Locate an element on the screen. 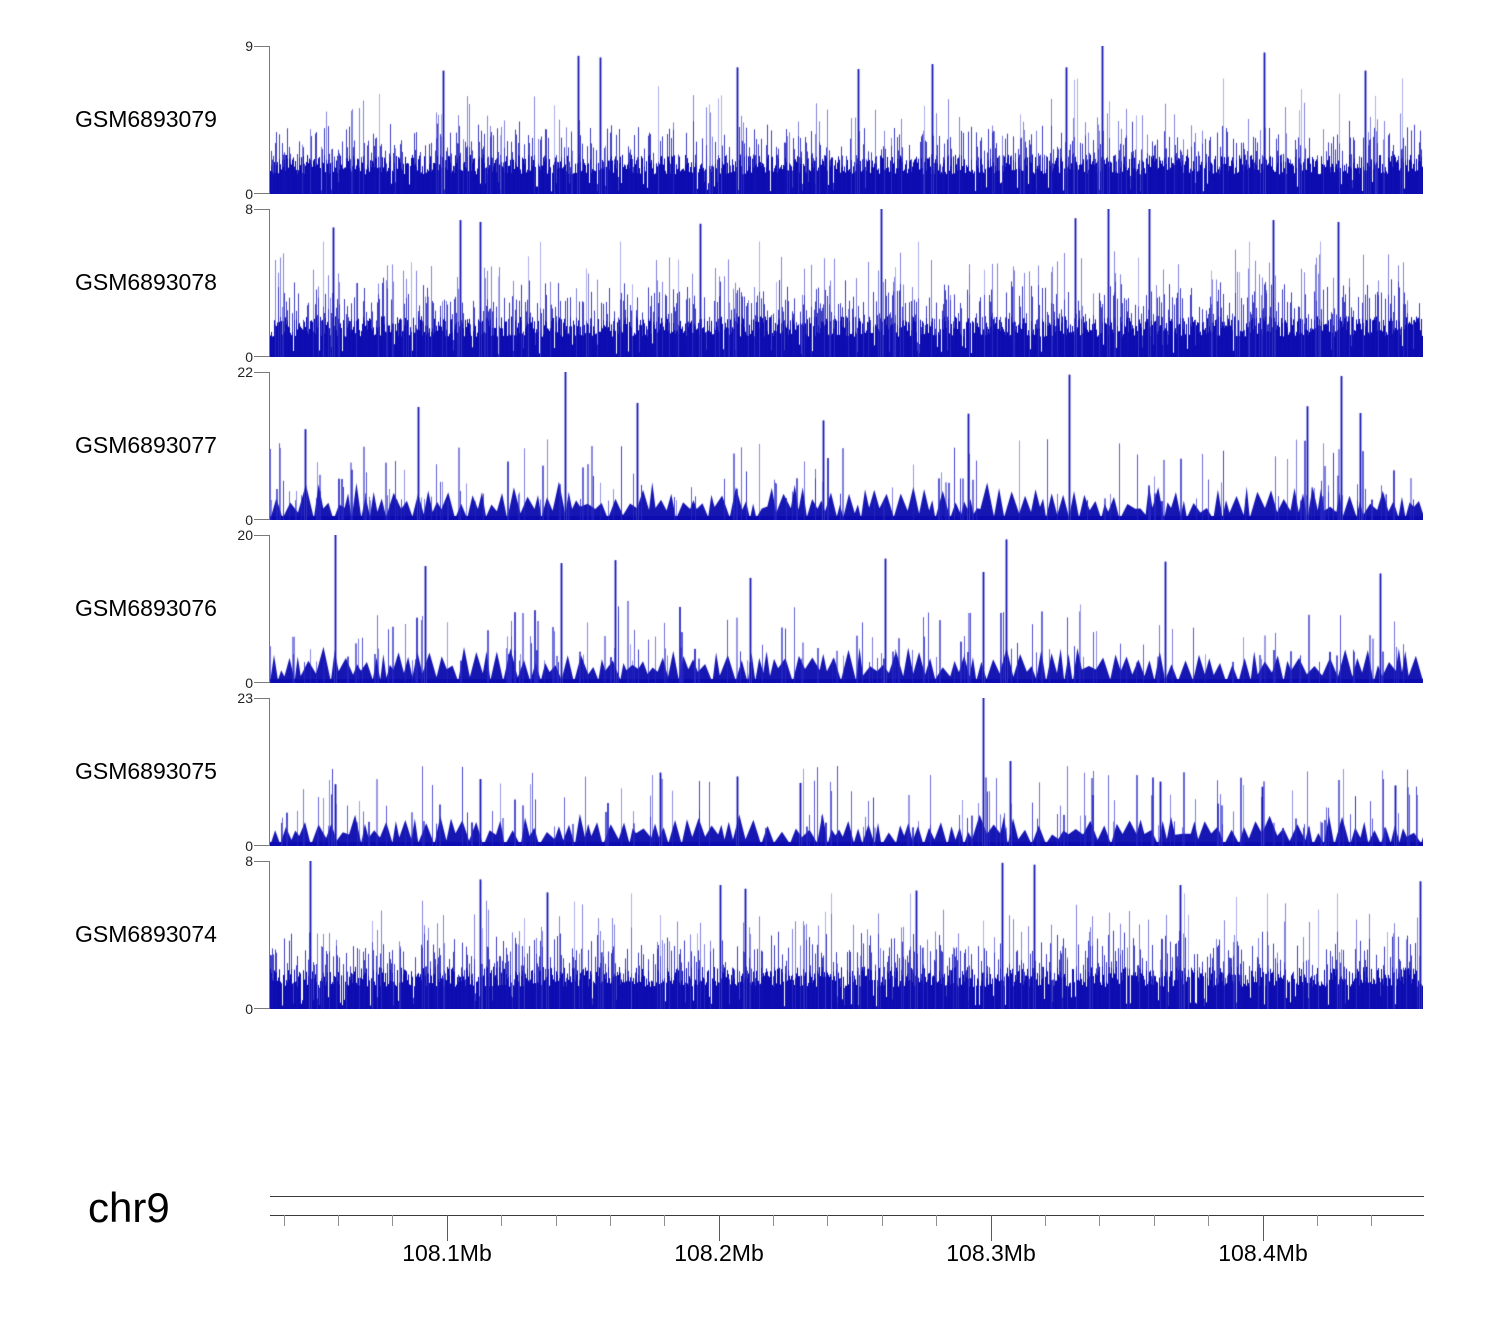 Image resolution: width=1500 pixels, height=1320 pixels. track-row: GSM6893074 8 0 is located at coordinates (750, 935).